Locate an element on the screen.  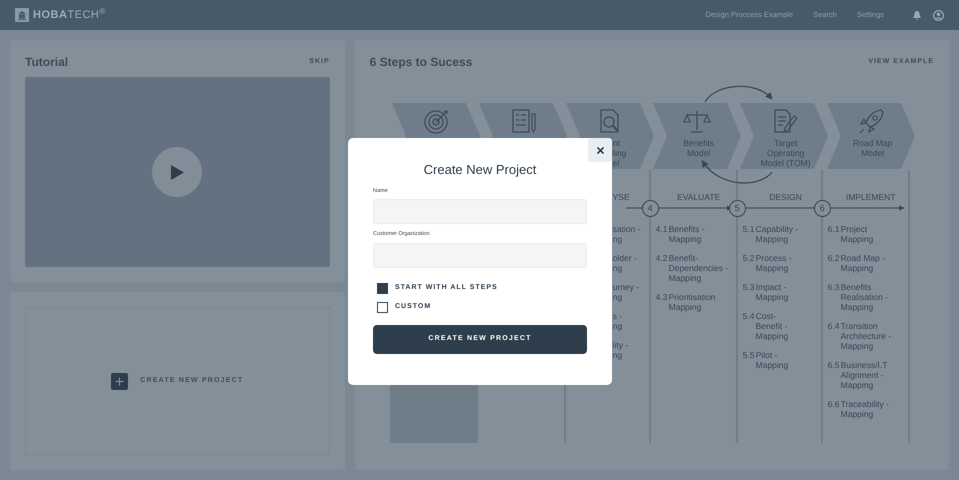
step-item: Process - Mapping is located at coordinates (774, 263).